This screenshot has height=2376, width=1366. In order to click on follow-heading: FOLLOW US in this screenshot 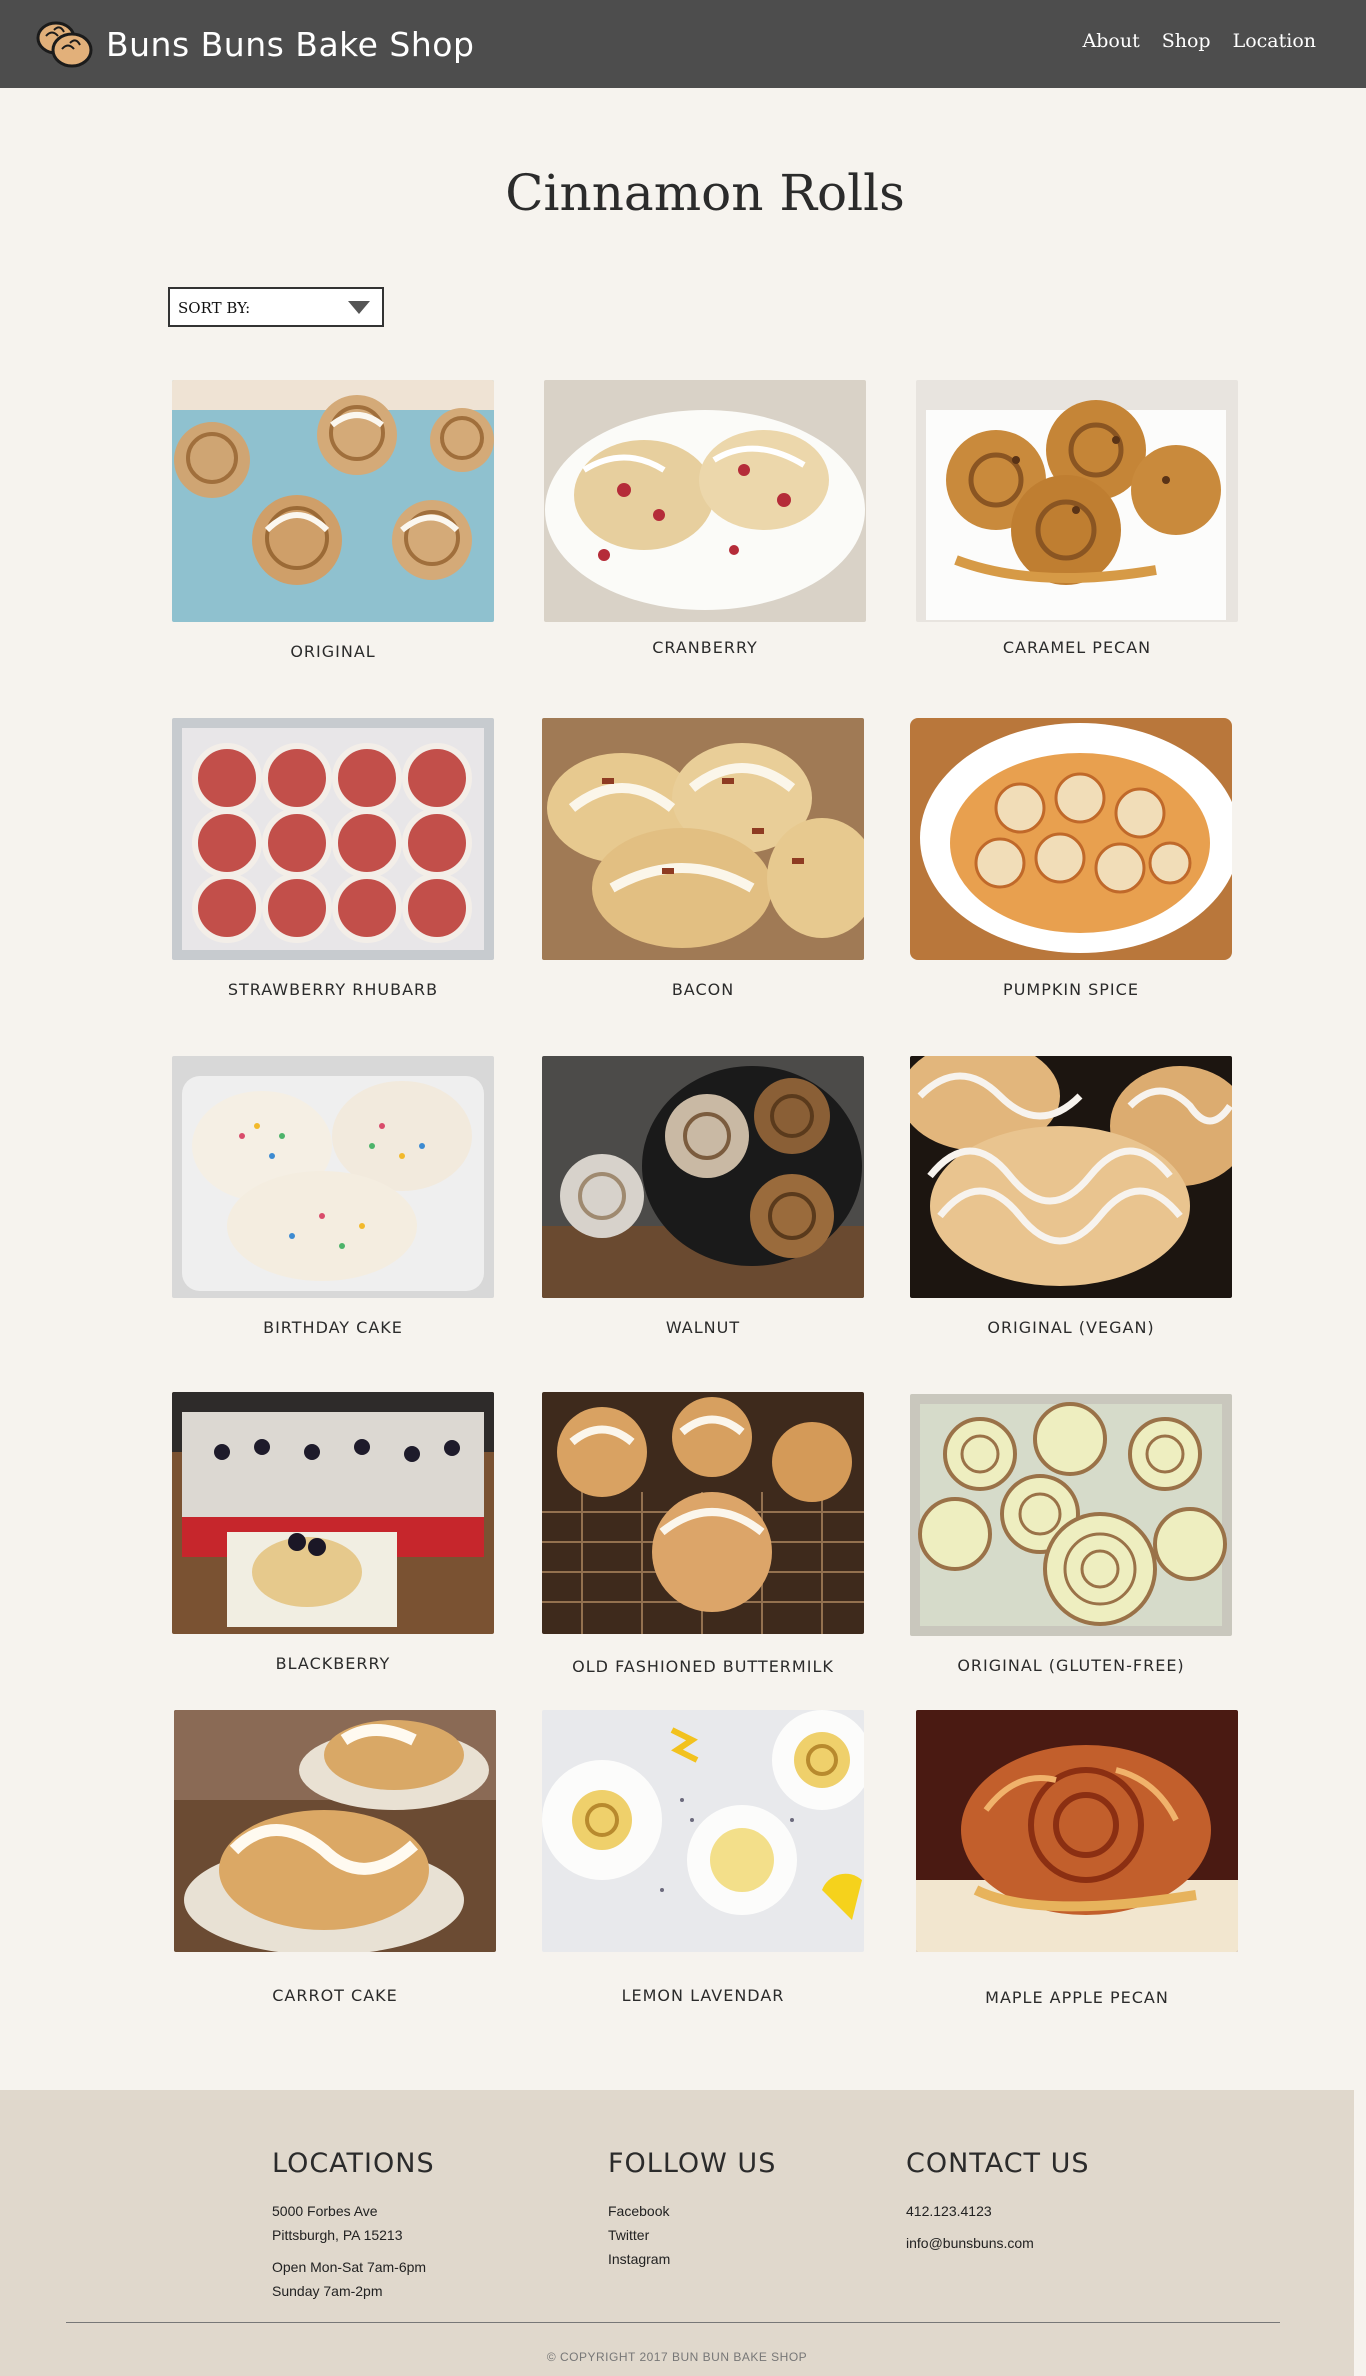, I will do `click(692, 2163)`.